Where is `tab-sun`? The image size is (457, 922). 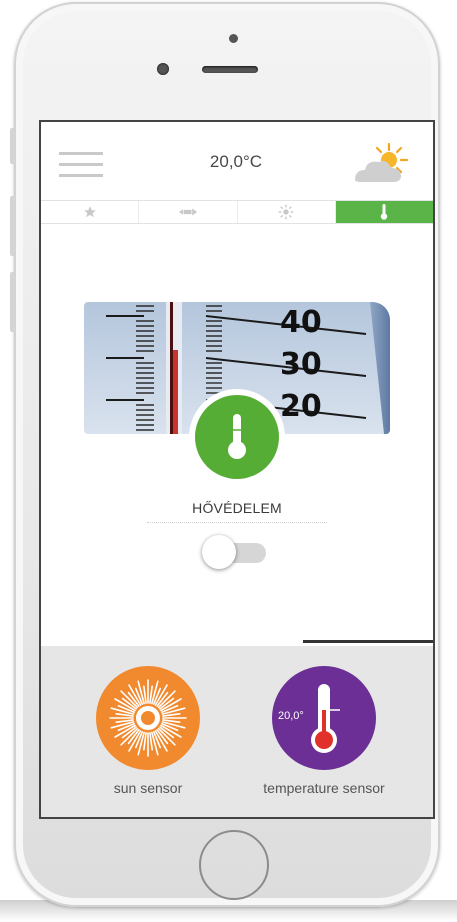 tab-sun is located at coordinates (285, 212).